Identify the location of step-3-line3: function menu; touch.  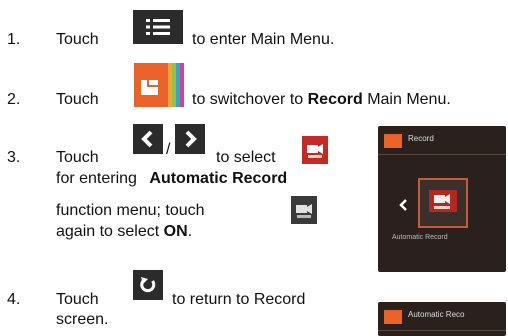
(130, 210).